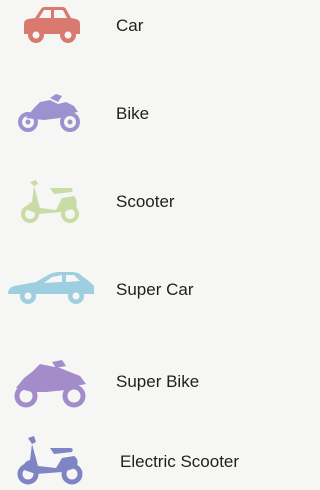  I want to click on list-item-car: Car, so click(131, 30).